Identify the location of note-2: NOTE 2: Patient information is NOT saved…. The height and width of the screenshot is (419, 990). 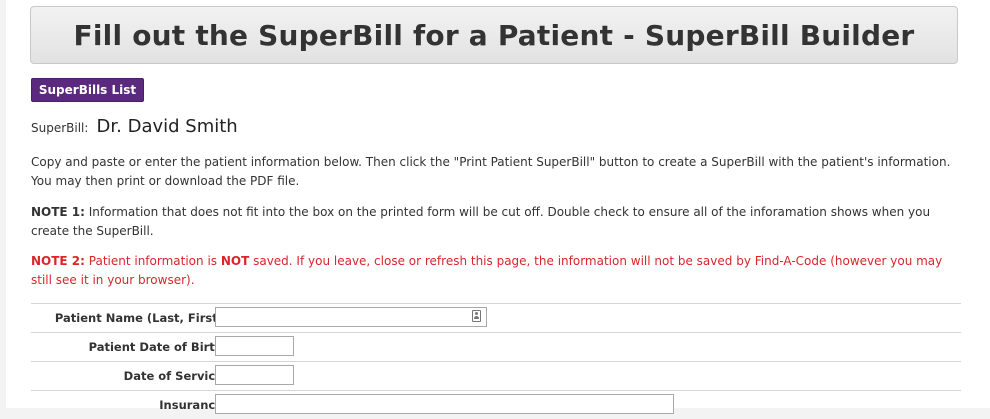
(498, 271).